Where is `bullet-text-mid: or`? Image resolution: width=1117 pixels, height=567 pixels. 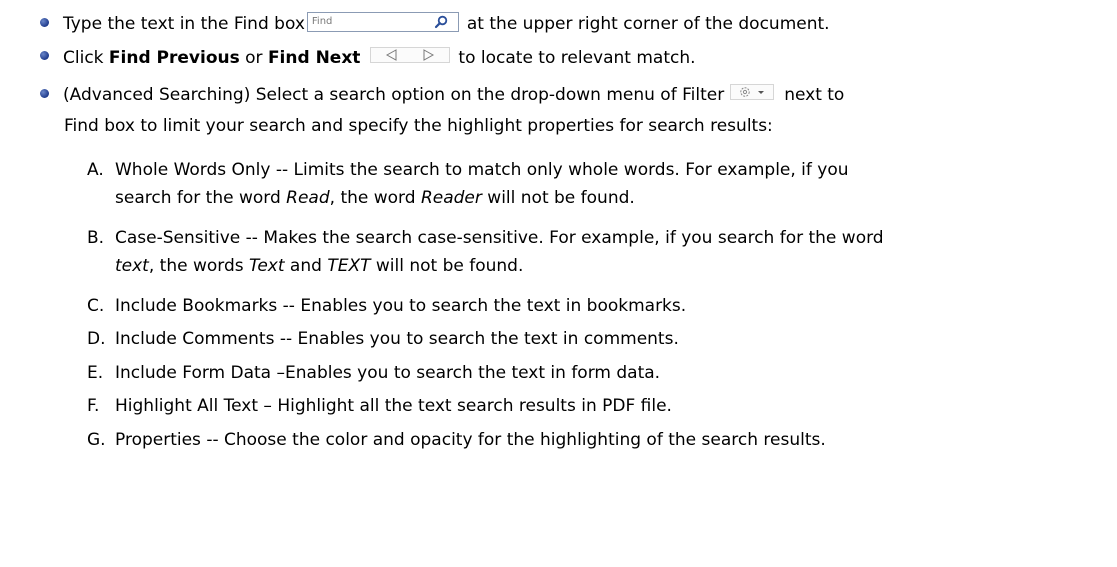
bullet-text-mid: or is located at coordinates (253, 58).